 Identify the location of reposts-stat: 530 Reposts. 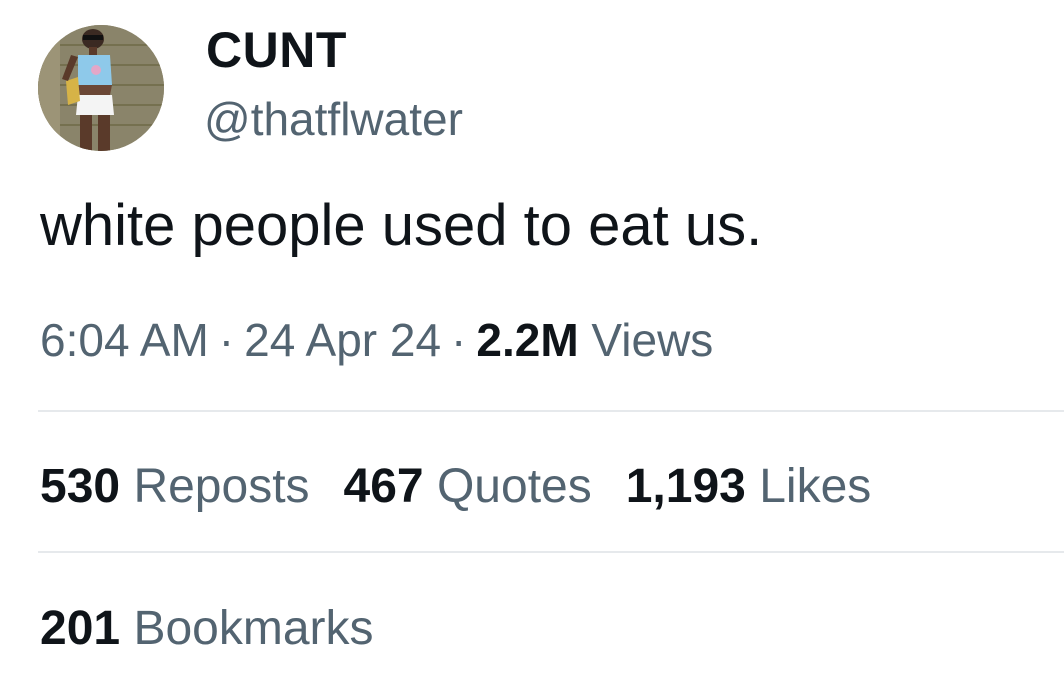
(175, 487).